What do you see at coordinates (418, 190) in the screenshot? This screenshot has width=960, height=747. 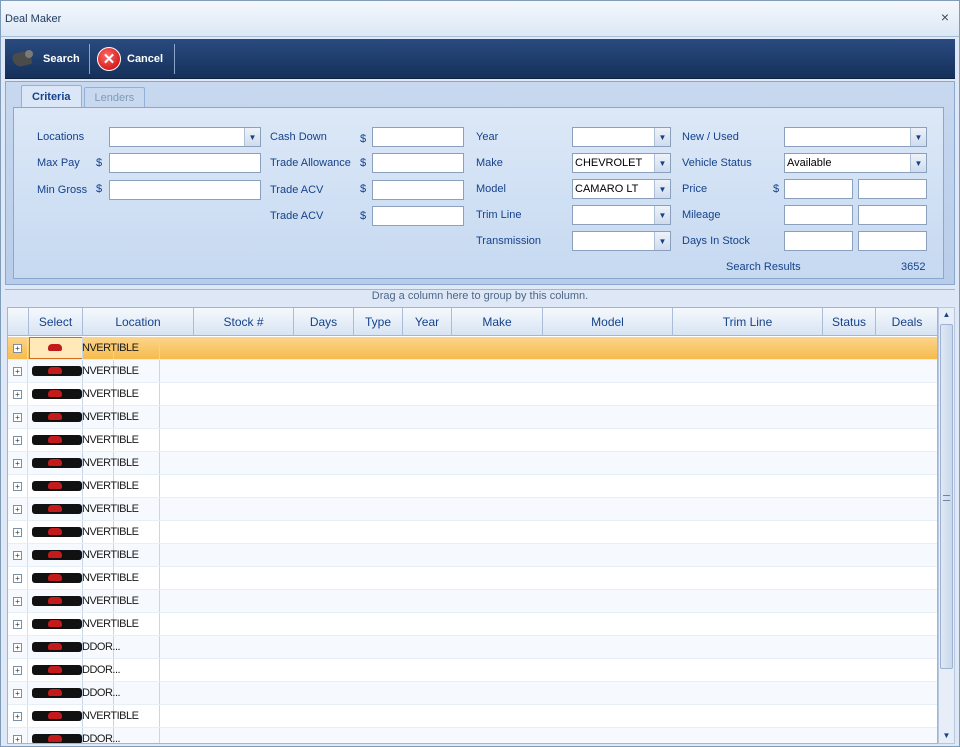 I see `trade-acv-field` at bounding box center [418, 190].